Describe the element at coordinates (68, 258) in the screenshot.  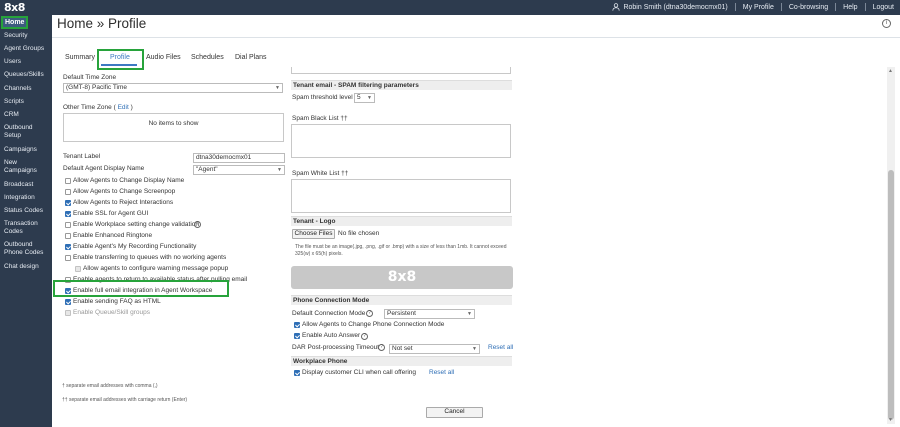
I see `checkbox-transfer-no-agents` at that location.